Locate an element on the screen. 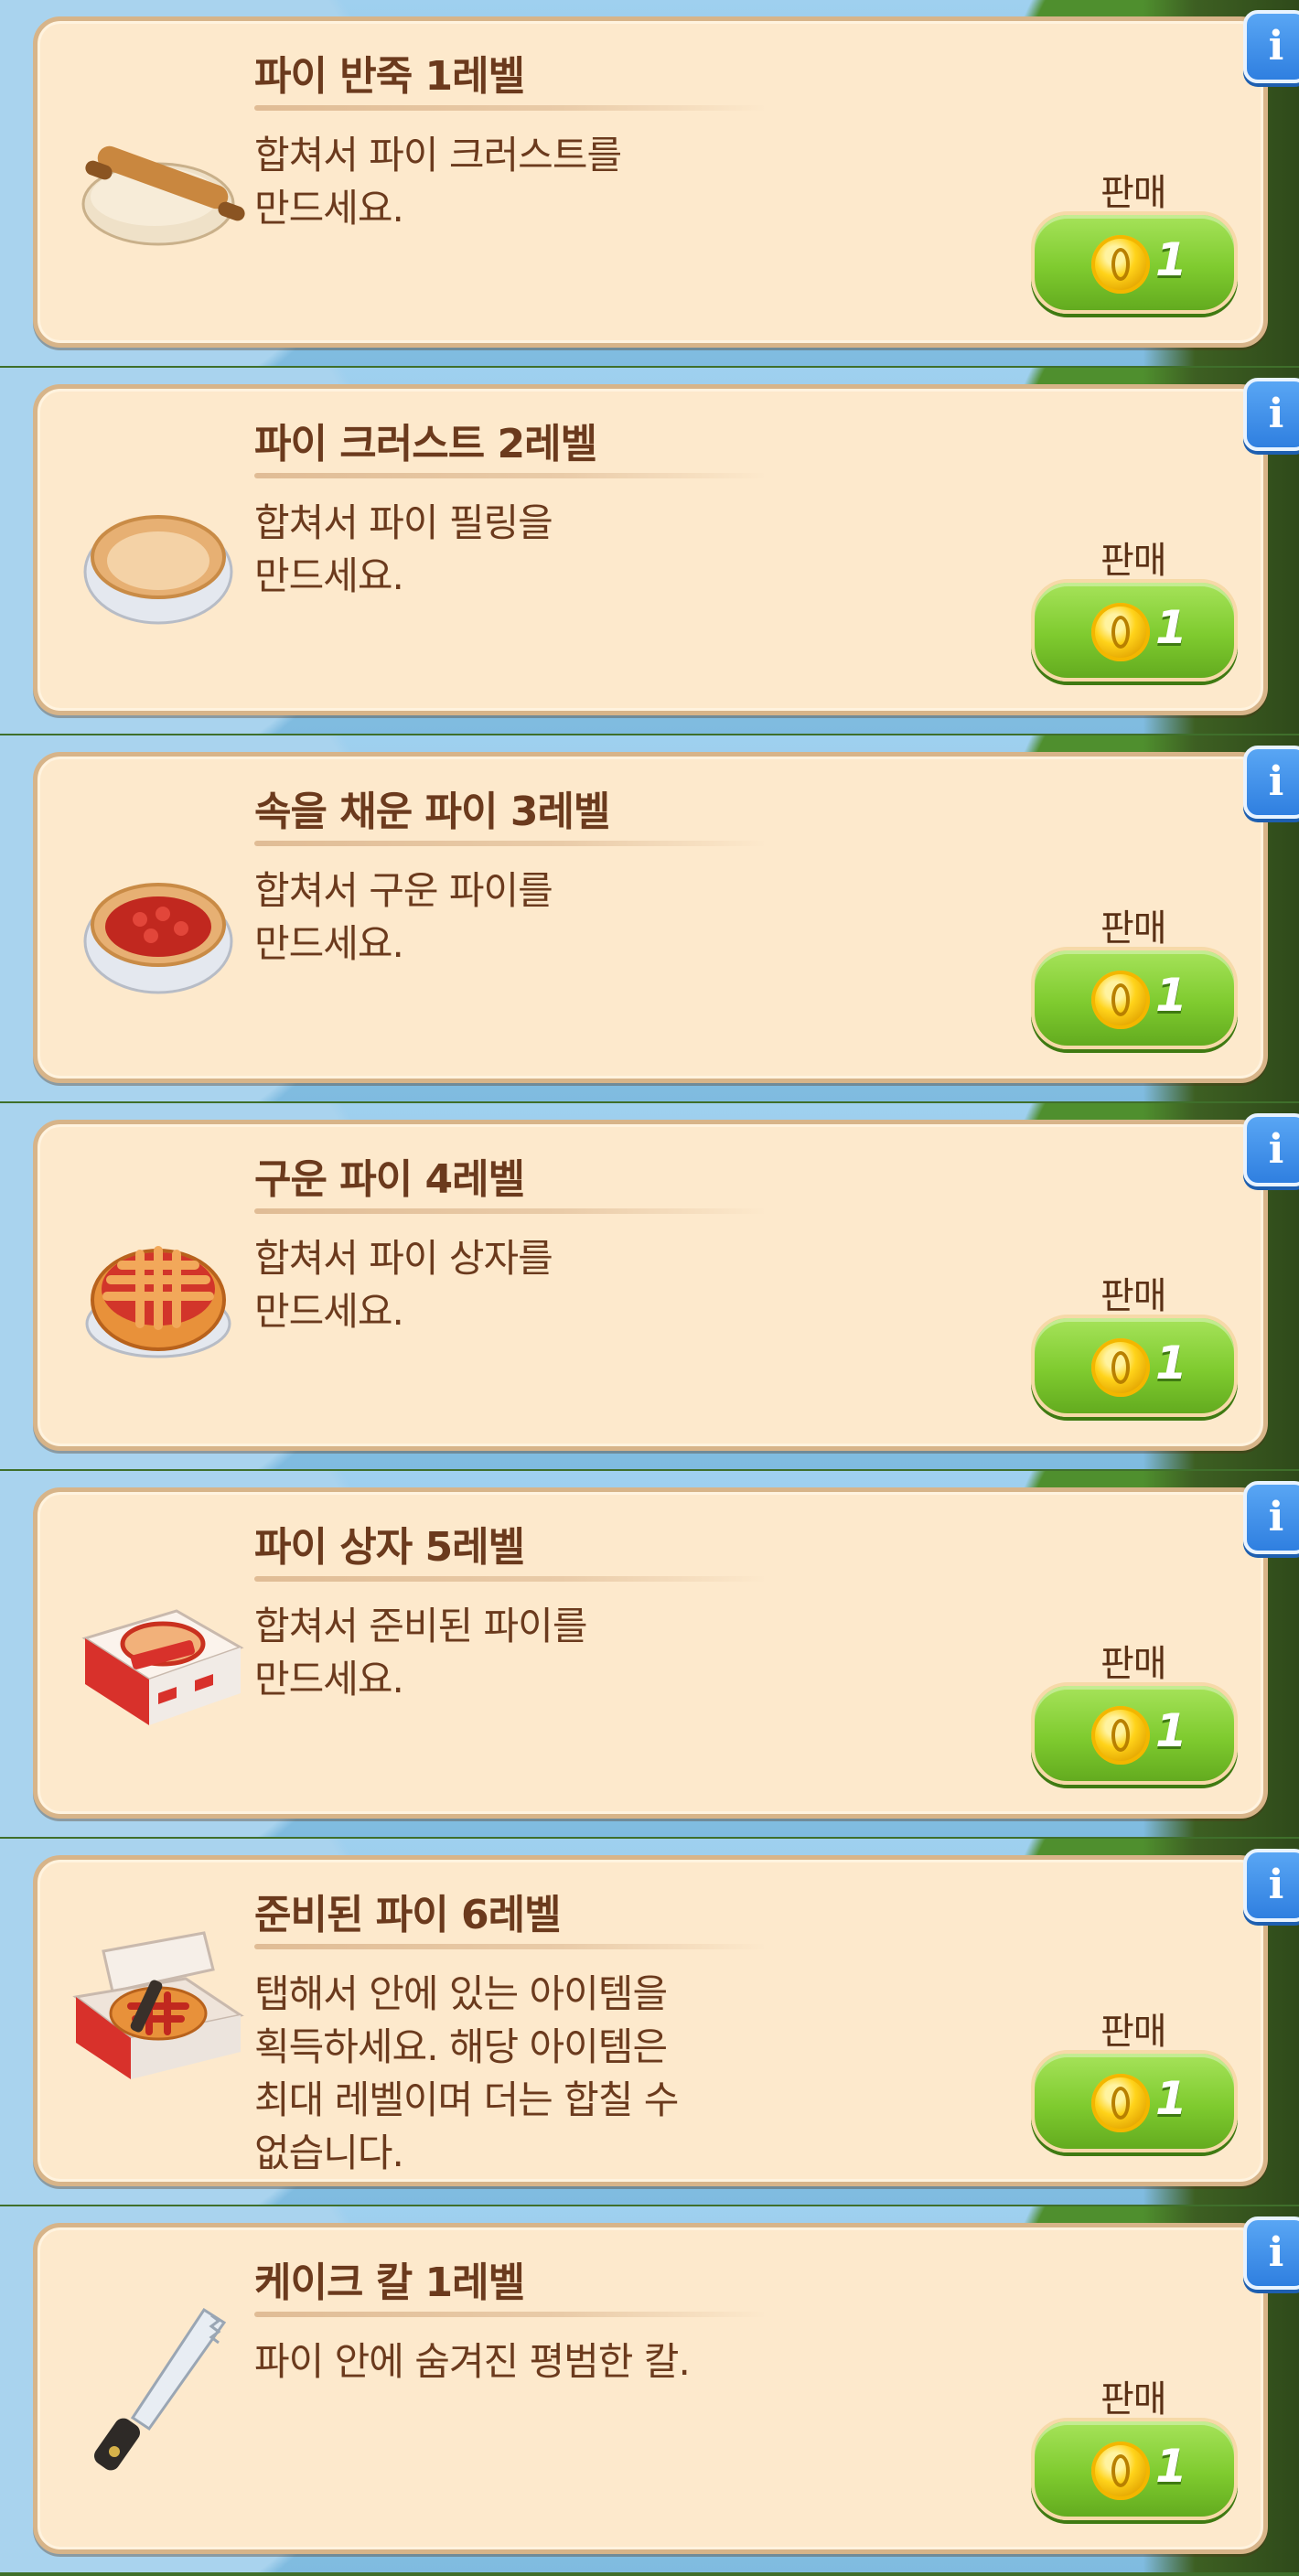 The width and height of the screenshot is (1299, 2576). pie-crust-icon is located at coordinates (158, 570).